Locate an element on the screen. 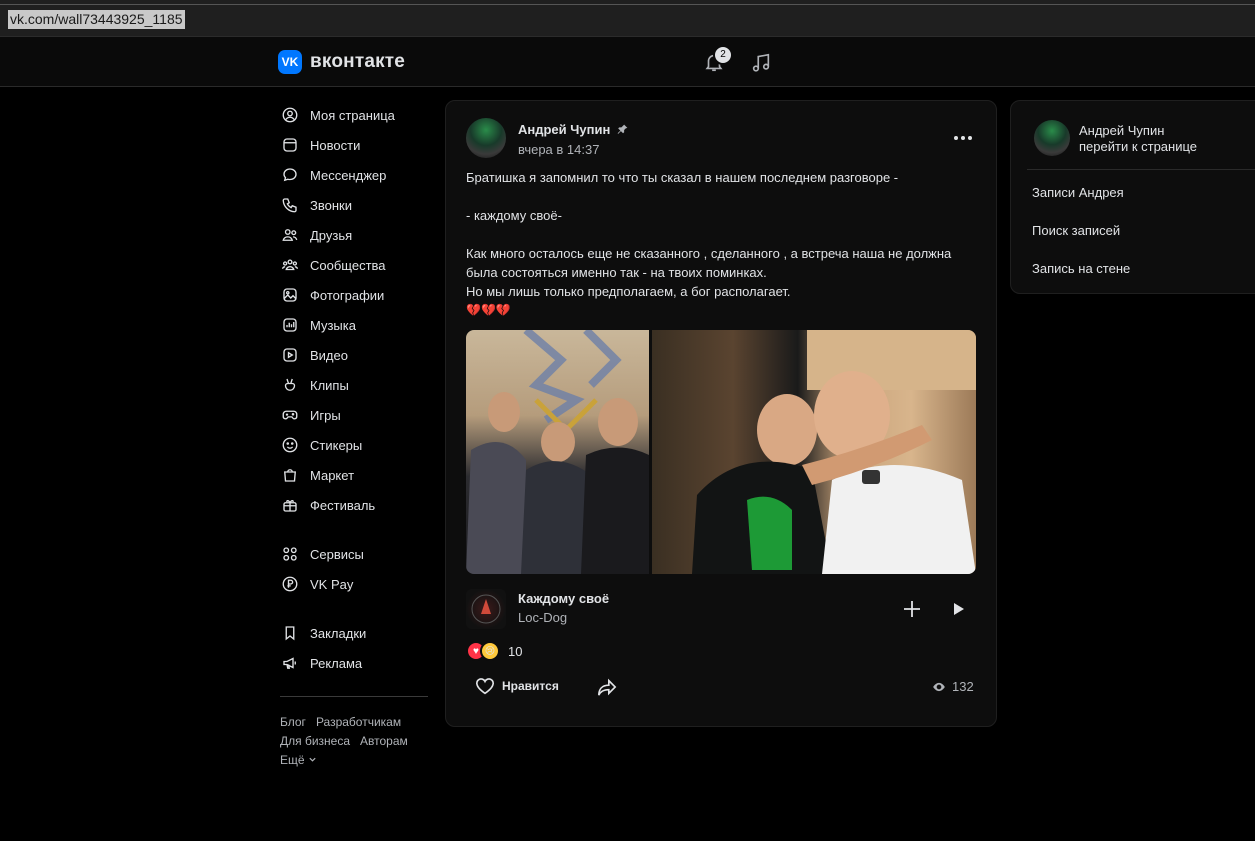 The image size is (1255, 841). url-field: vk.com/wall73443925_1185 is located at coordinates (96, 19).